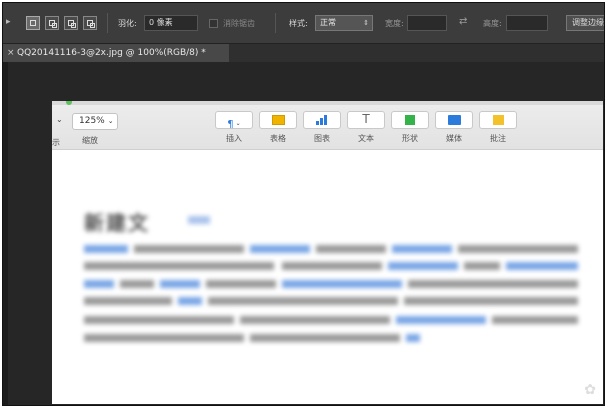 The image size is (607, 408). I want to click on text-tool: T 文本, so click(366, 127).